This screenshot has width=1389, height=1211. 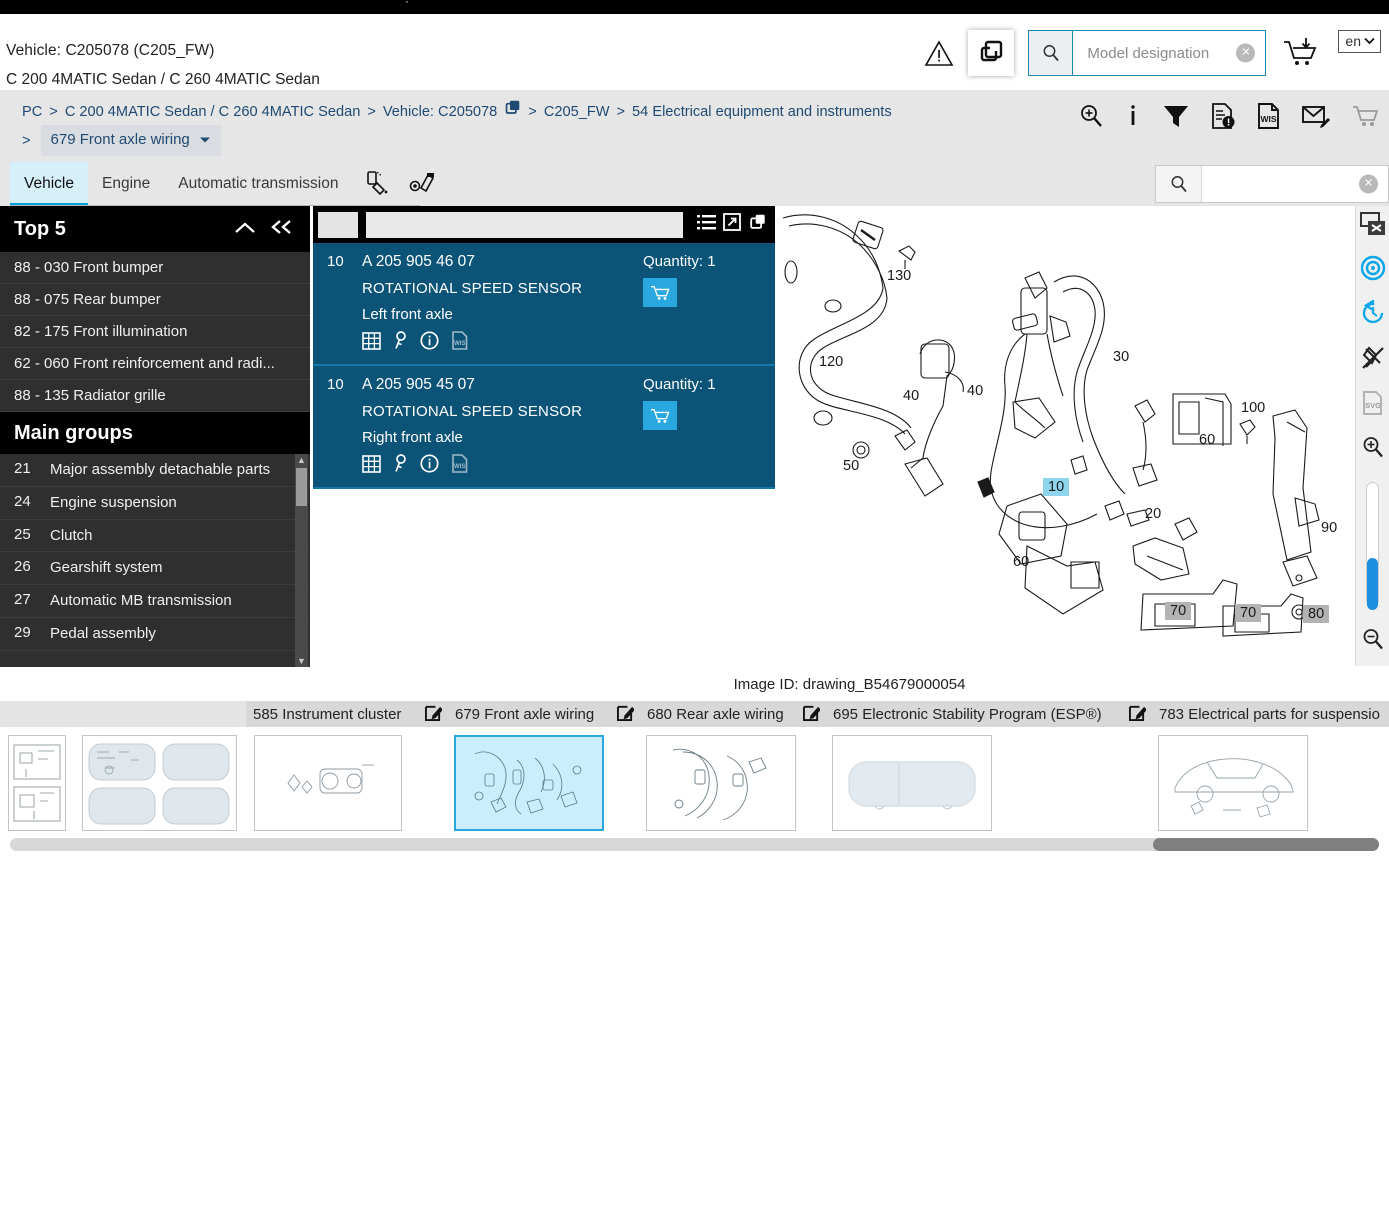 What do you see at coordinates (126, 184) in the screenshot?
I see `tab-engine: Engine` at bounding box center [126, 184].